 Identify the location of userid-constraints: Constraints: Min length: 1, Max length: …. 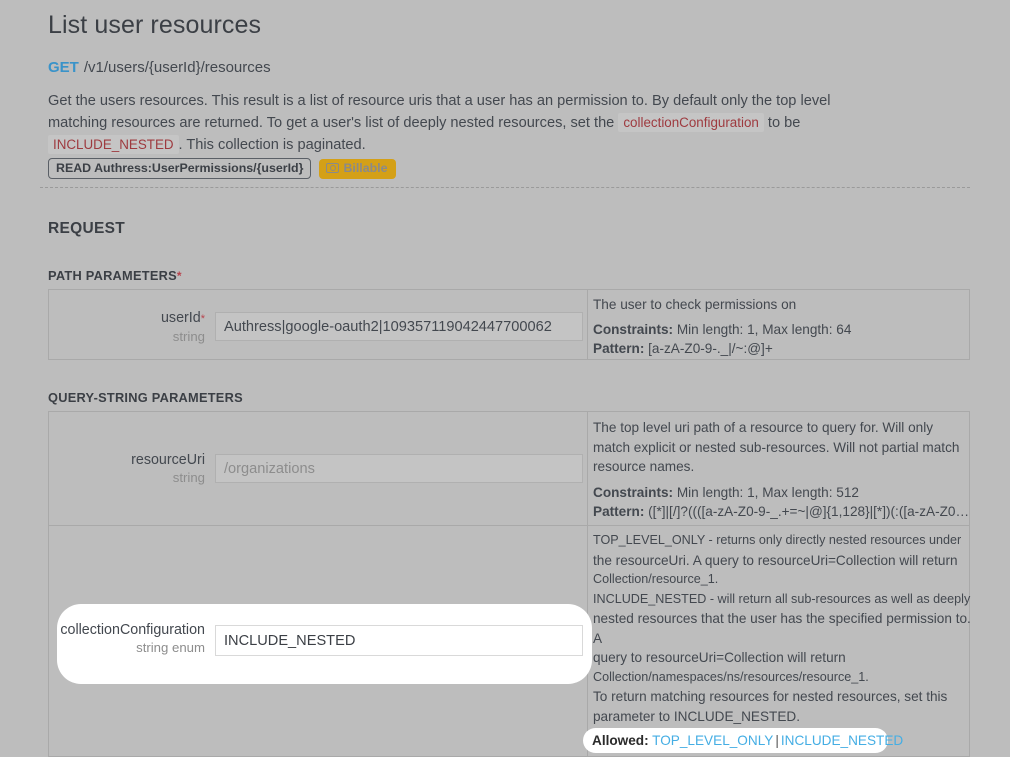
(722, 329).